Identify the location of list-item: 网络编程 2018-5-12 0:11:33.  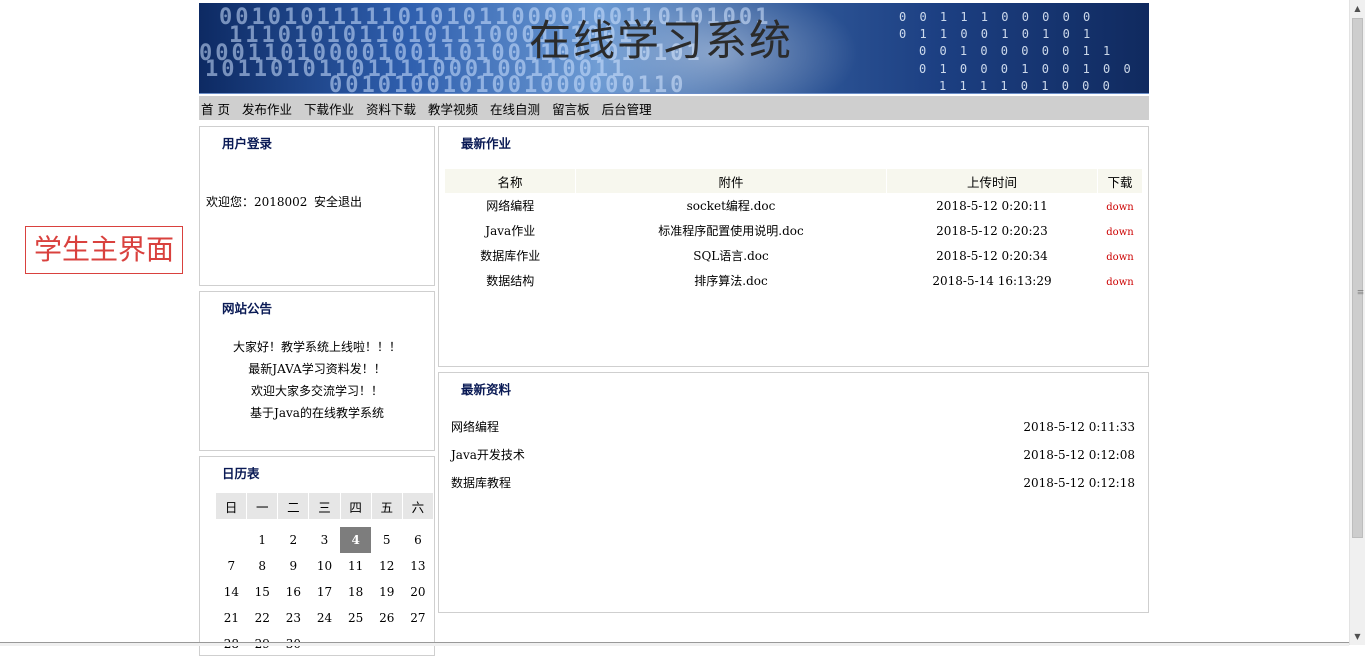
(793, 427).